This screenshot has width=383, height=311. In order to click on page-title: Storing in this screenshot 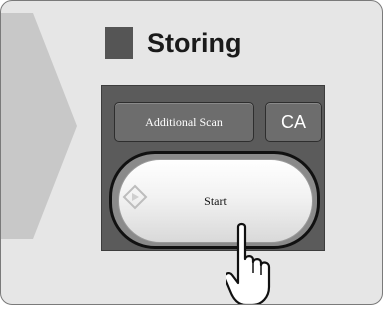, I will do `click(194, 43)`.